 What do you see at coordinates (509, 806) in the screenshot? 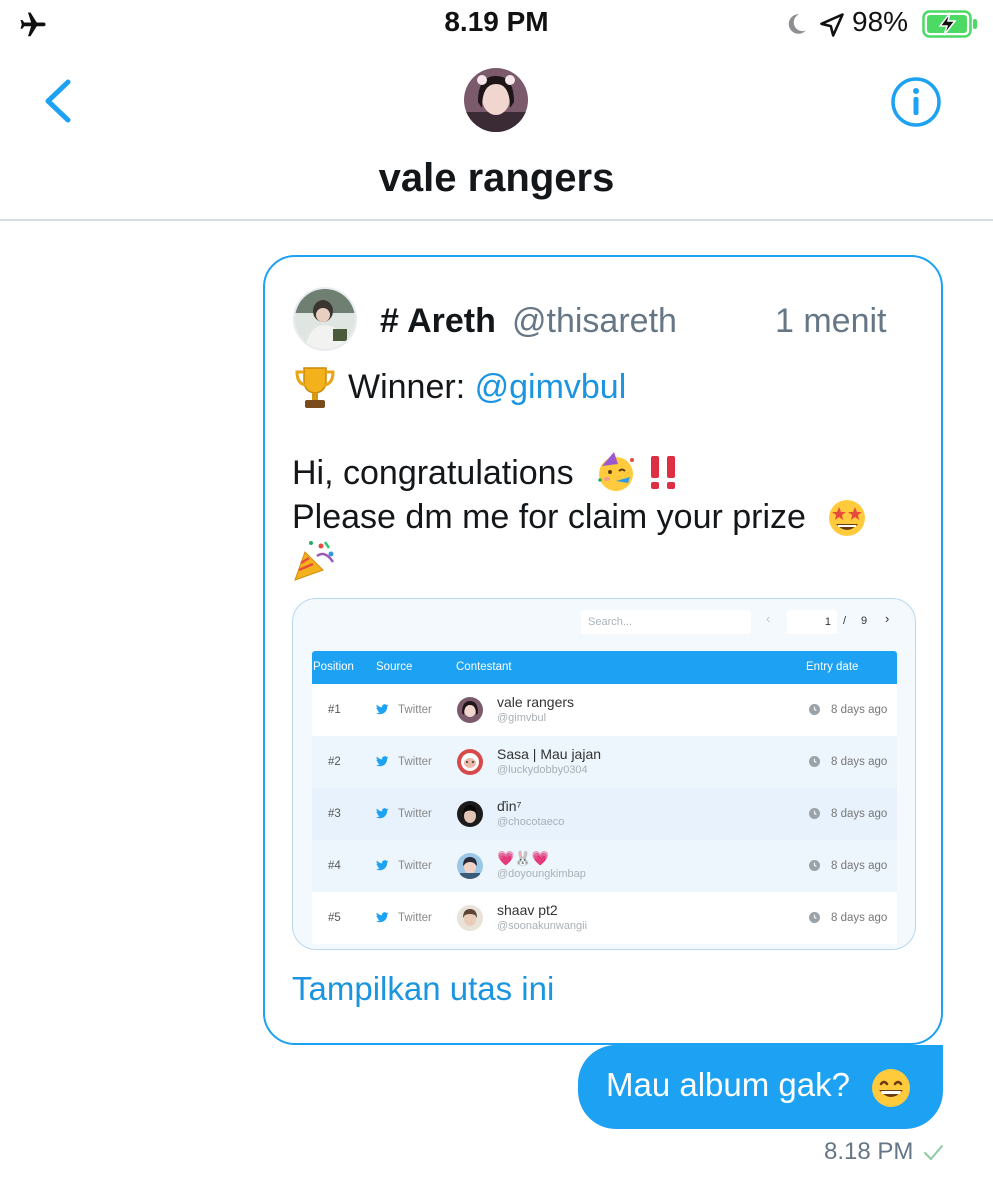
I see `contestant-name: ďin⁷` at bounding box center [509, 806].